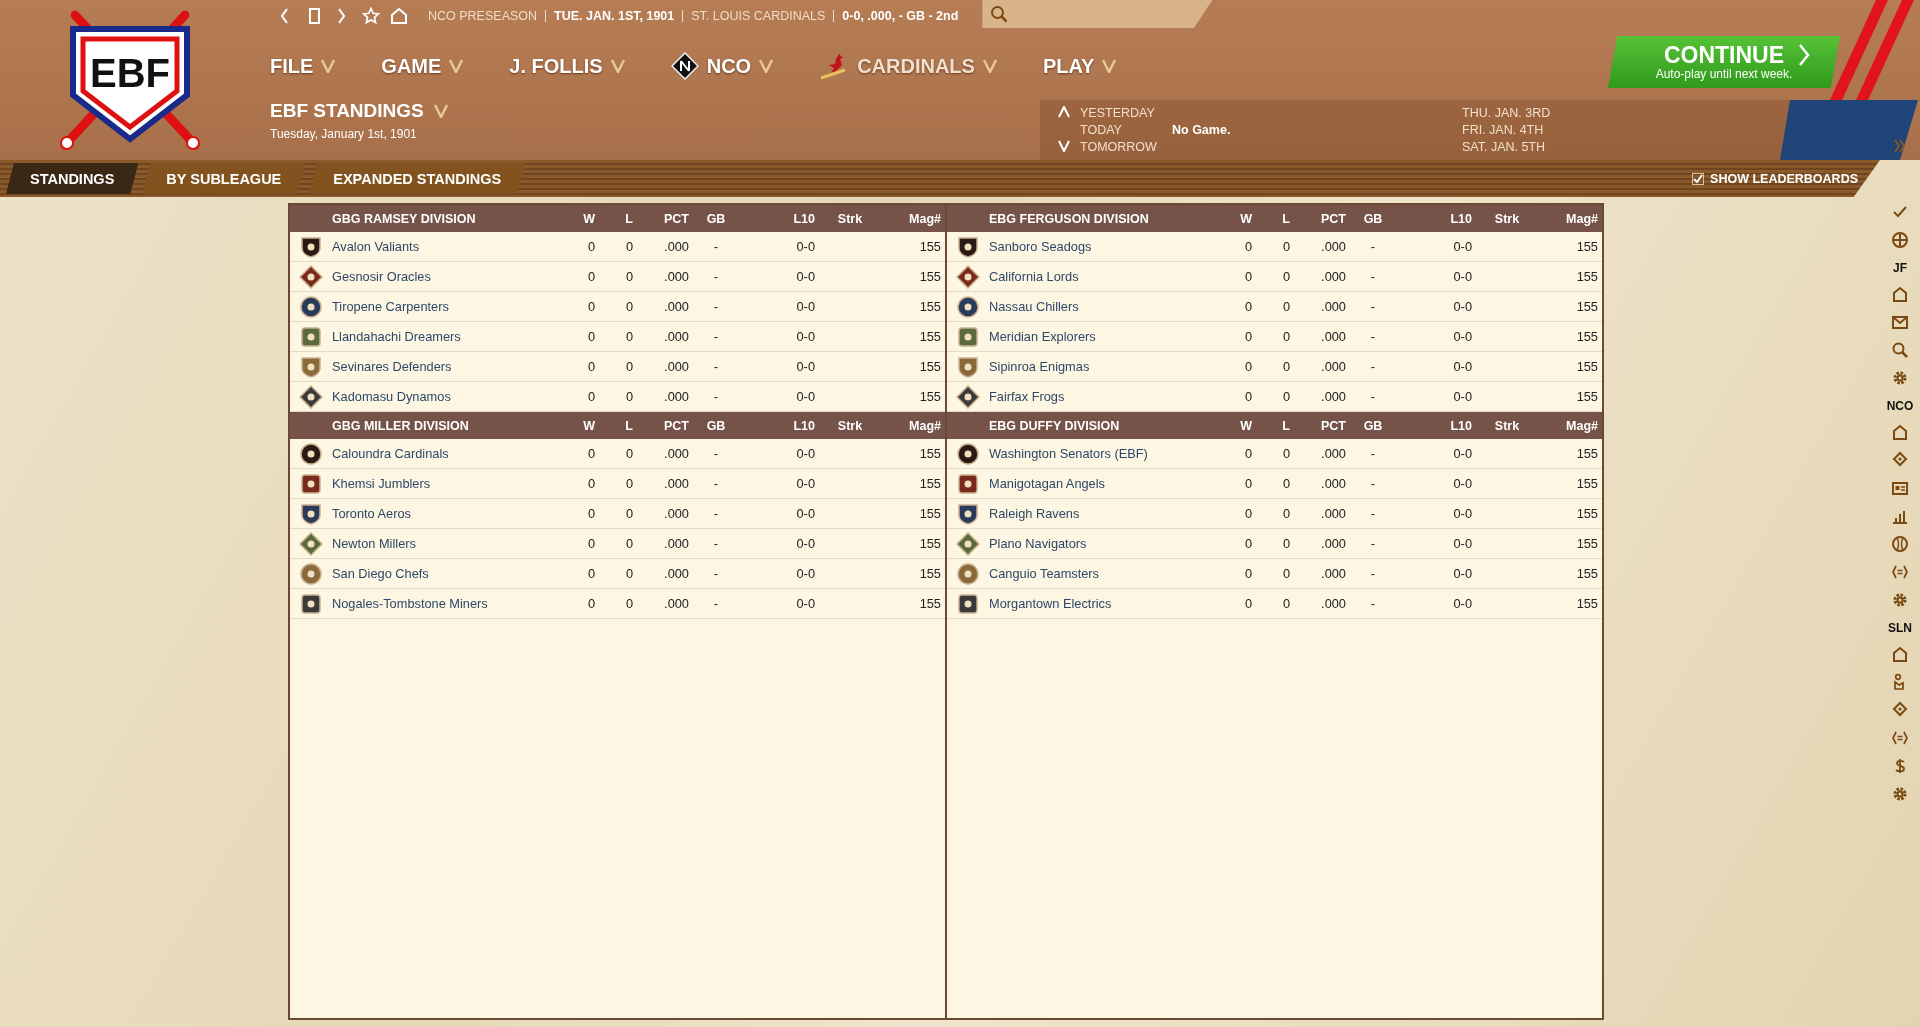  I want to click on team-link: Kadomasu Dynamos, so click(391, 396).